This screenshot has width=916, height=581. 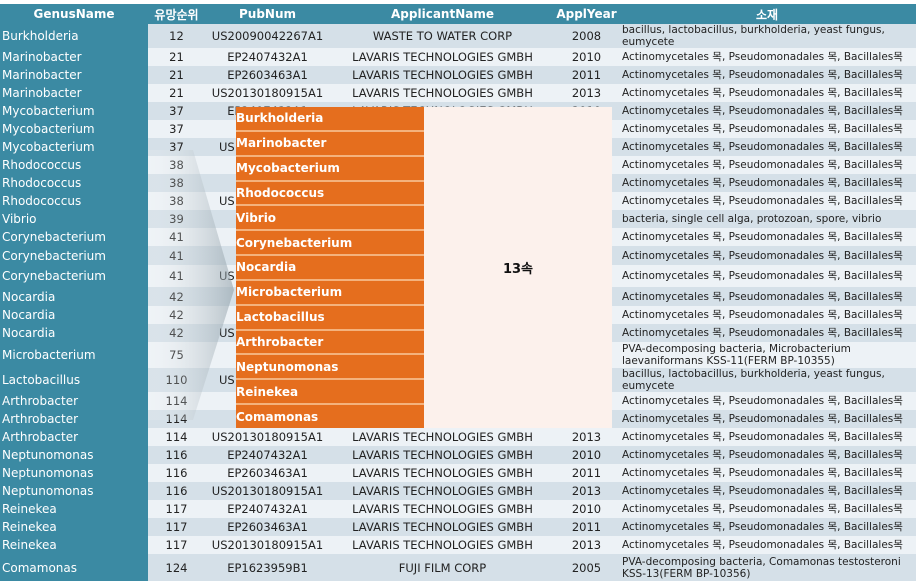 What do you see at coordinates (176, 14) in the screenshot?
I see `header-rank: 유망순위` at bounding box center [176, 14].